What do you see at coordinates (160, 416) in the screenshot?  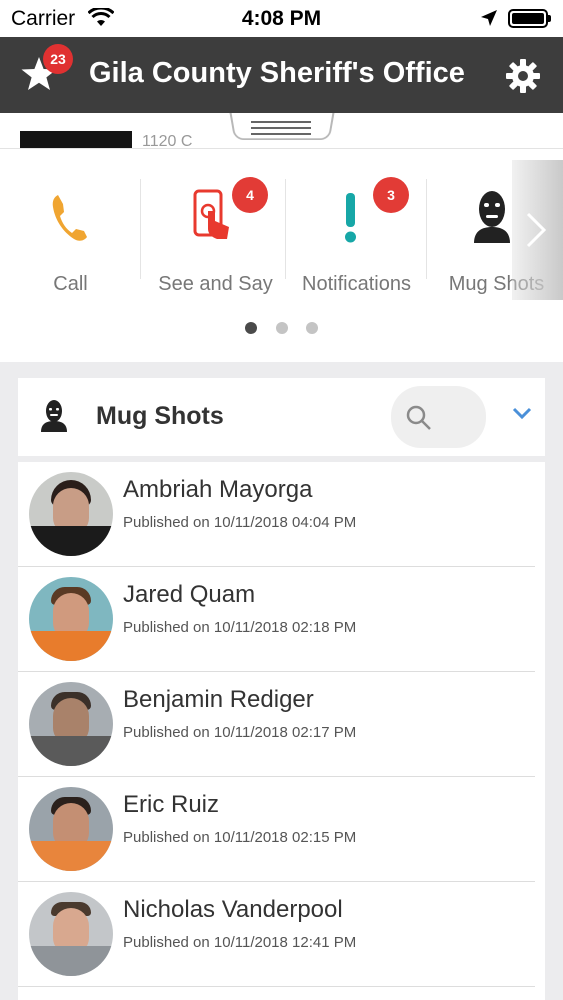 I see `panel-title: Mug Shots` at bounding box center [160, 416].